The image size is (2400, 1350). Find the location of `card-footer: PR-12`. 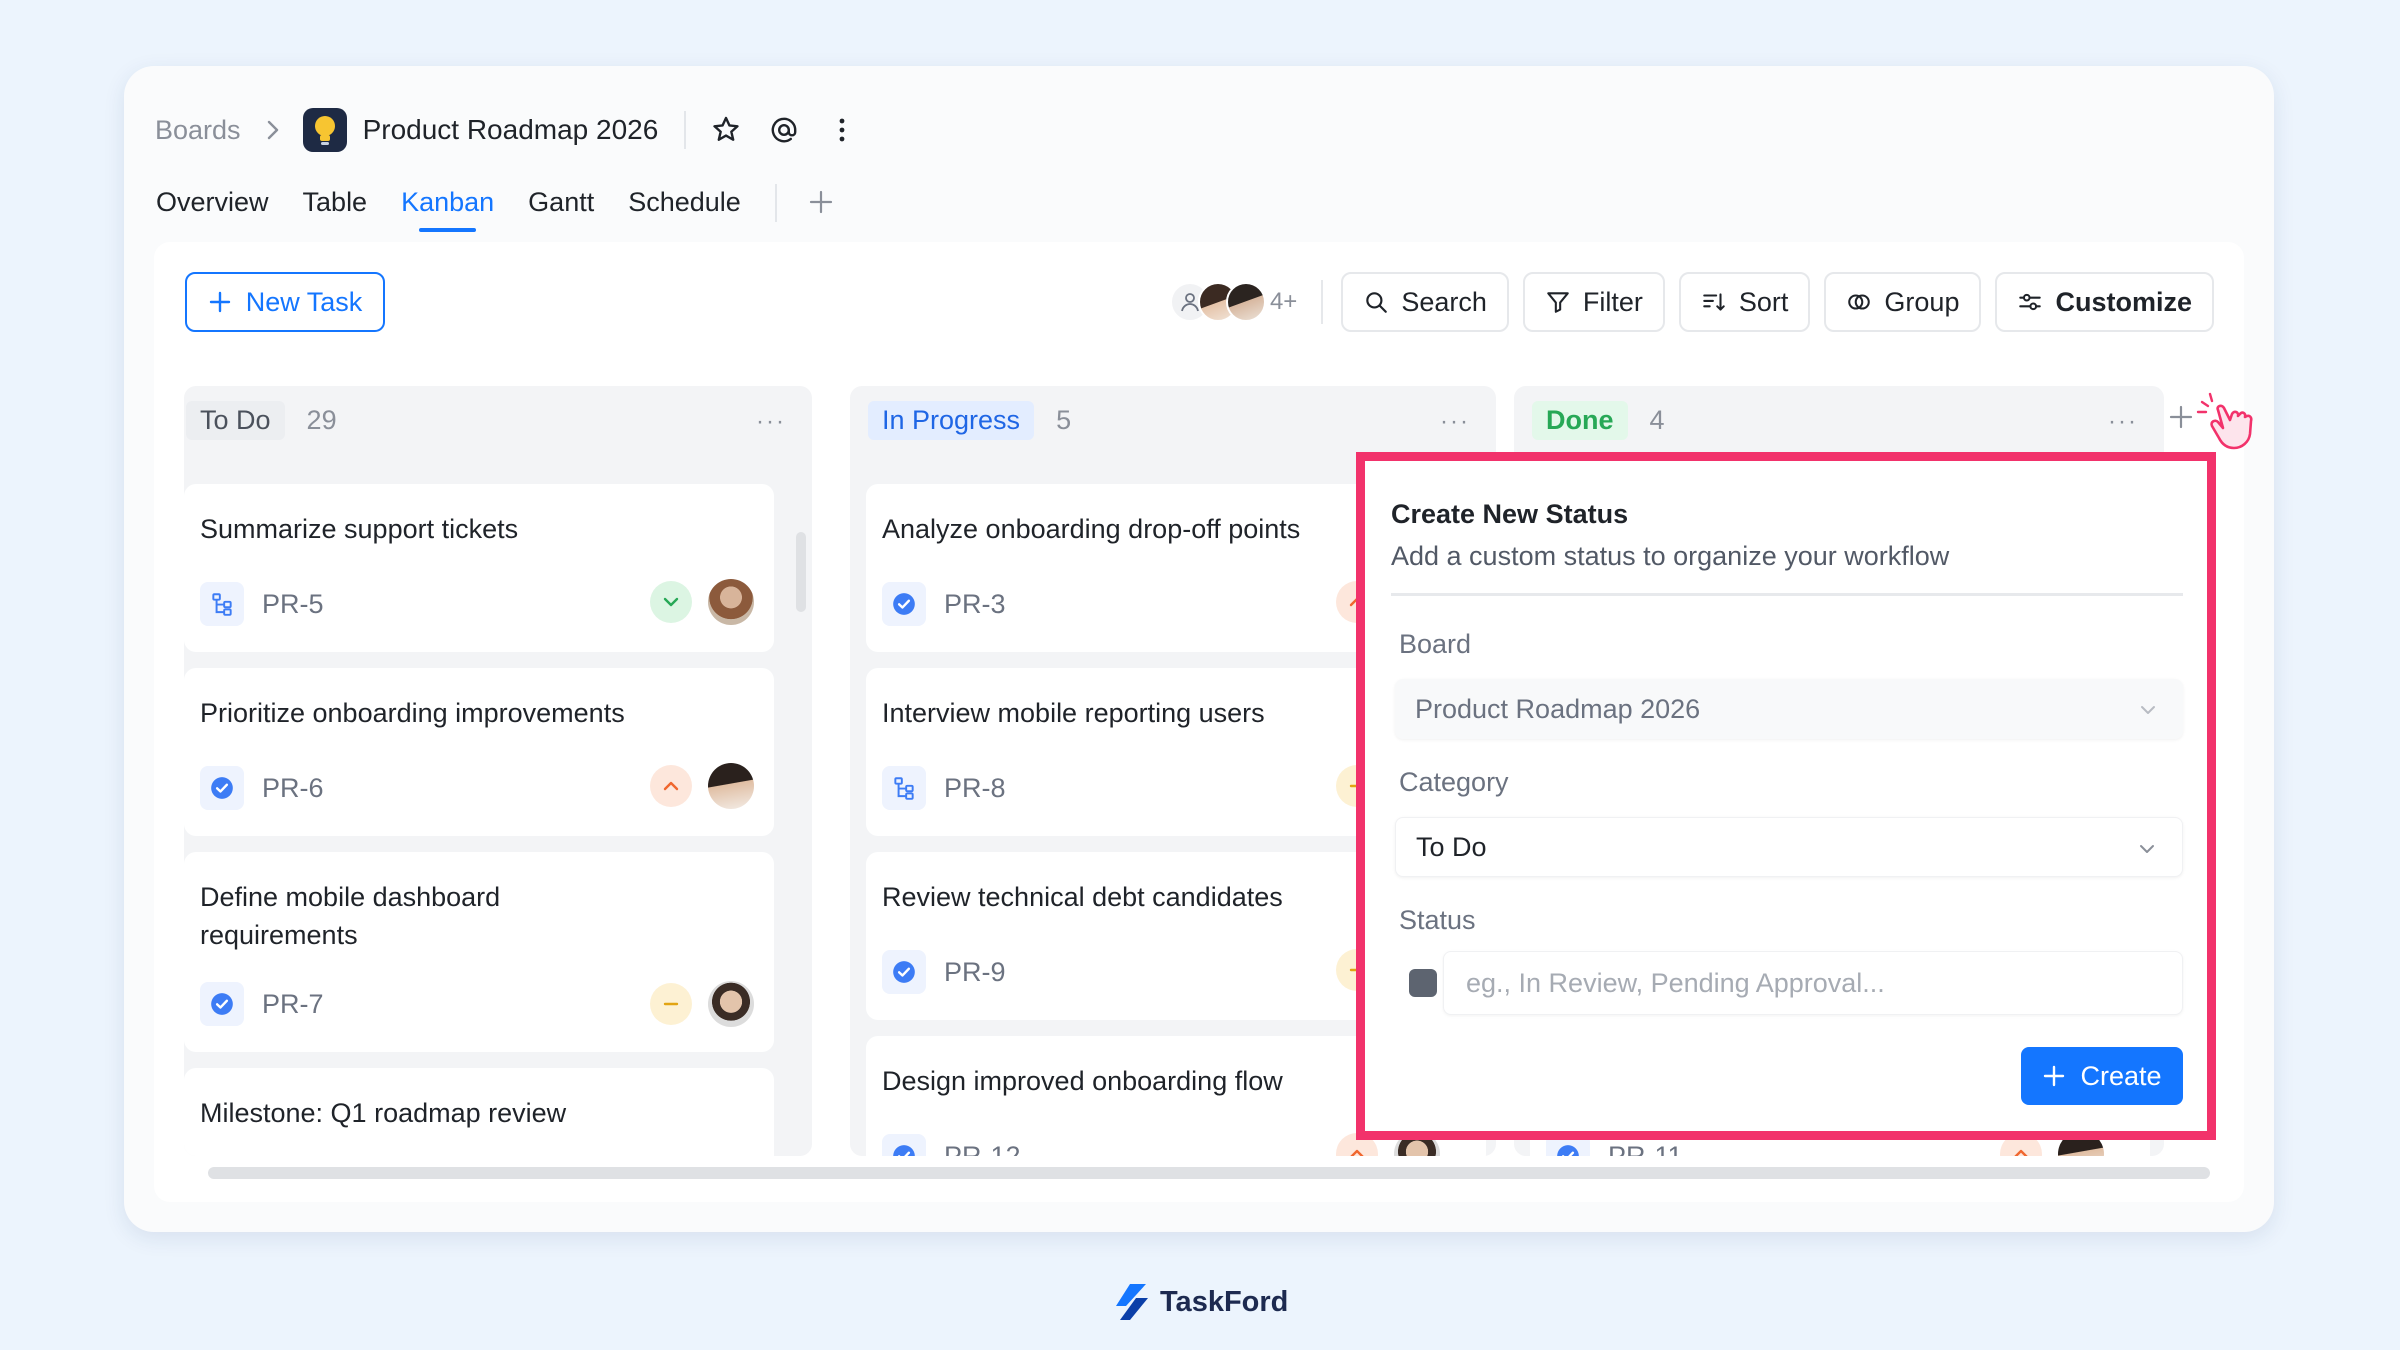

card-footer: PR-12 is located at coordinates (951, 1145).